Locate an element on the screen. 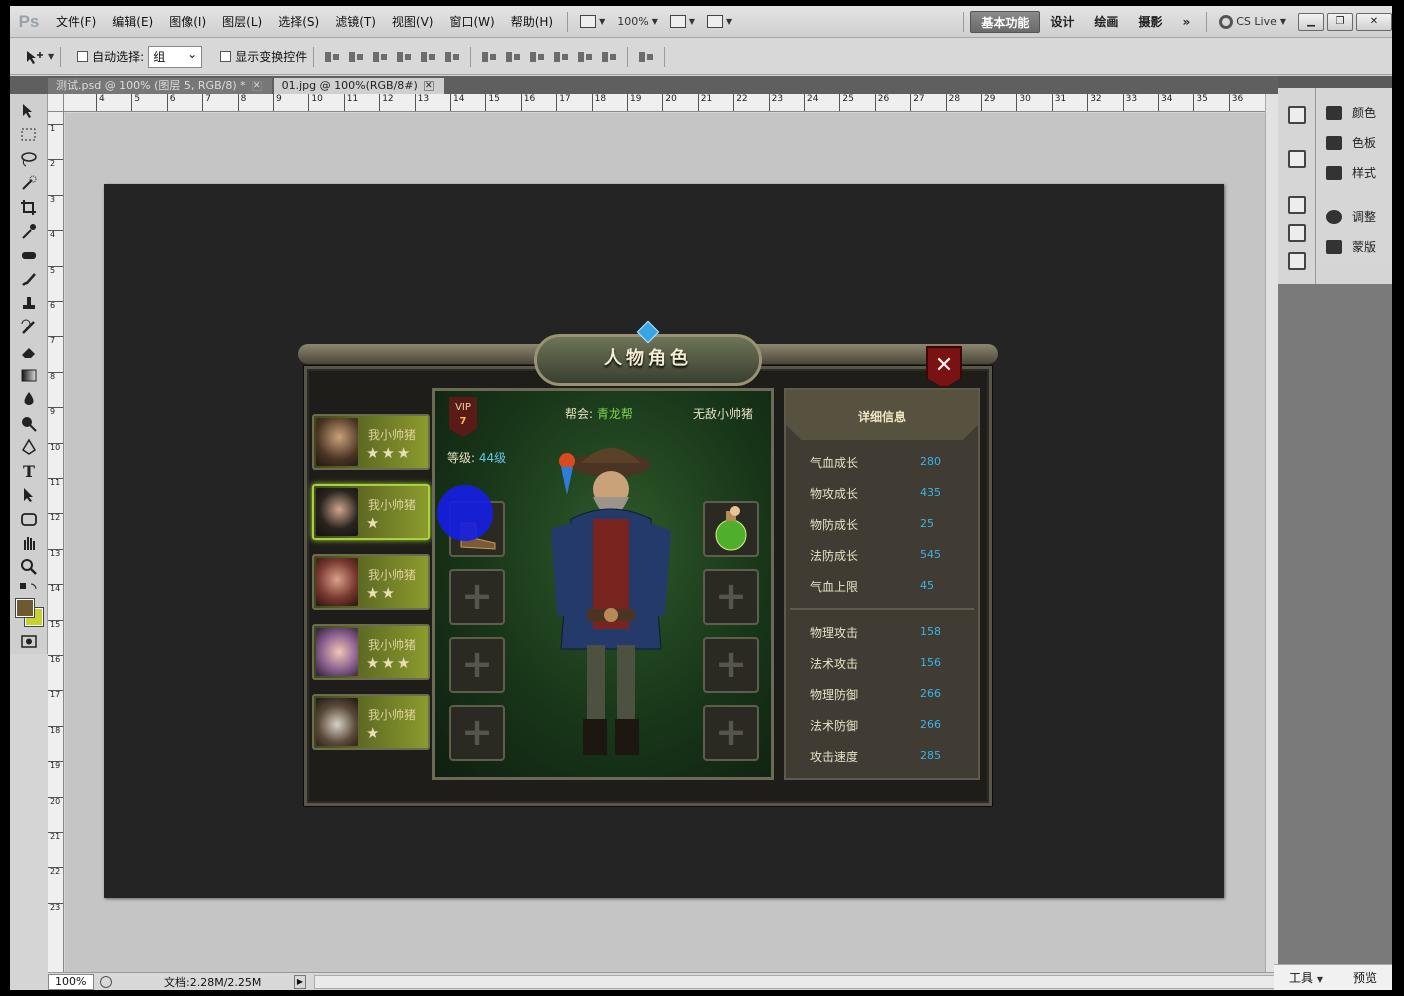 This screenshot has width=1404, height=996. show-transform-check is located at coordinates (226, 56).